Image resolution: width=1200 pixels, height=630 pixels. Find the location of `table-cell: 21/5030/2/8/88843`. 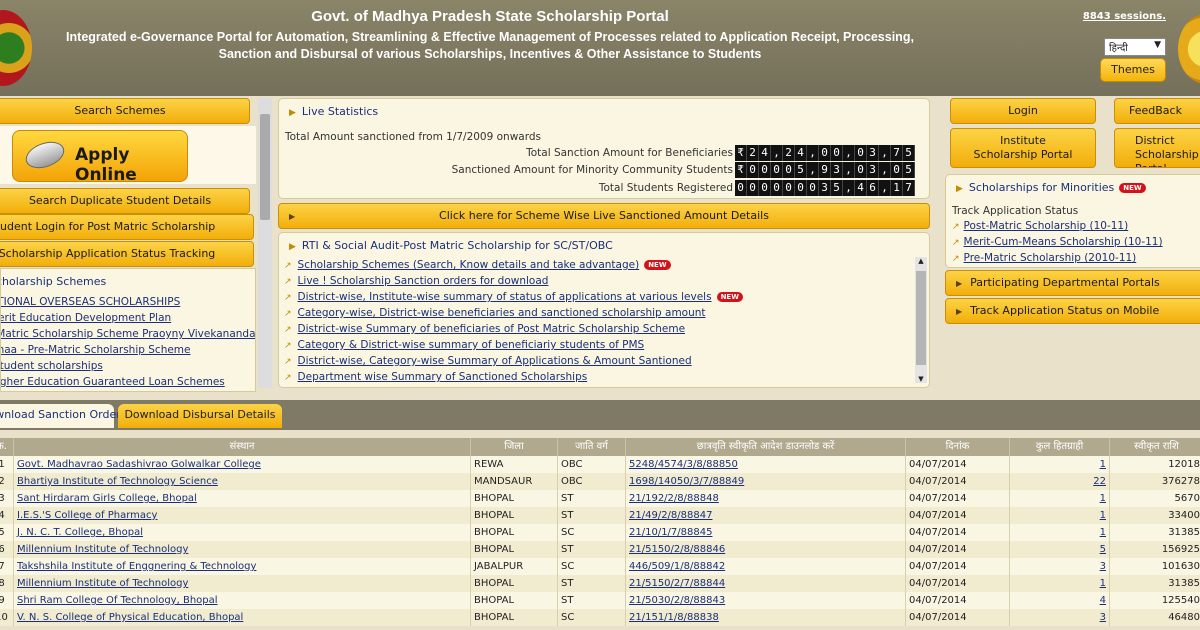

table-cell: 21/5030/2/8/88843 is located at coordinates (766, 600).